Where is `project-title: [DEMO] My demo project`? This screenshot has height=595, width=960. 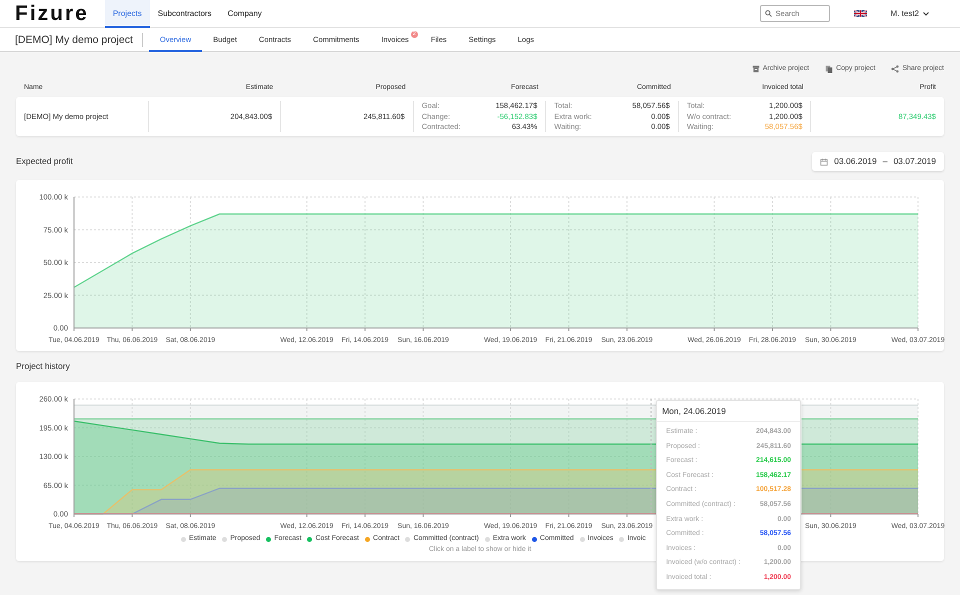
project-title: [DEMO] My demo project is located at coordinates (79, 39).